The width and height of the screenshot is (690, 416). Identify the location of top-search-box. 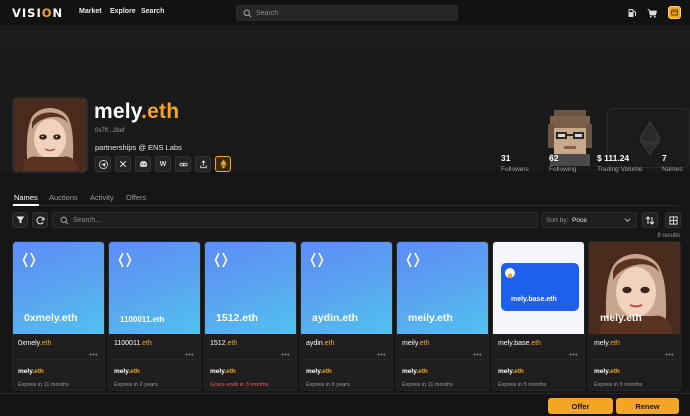
(347, 13).